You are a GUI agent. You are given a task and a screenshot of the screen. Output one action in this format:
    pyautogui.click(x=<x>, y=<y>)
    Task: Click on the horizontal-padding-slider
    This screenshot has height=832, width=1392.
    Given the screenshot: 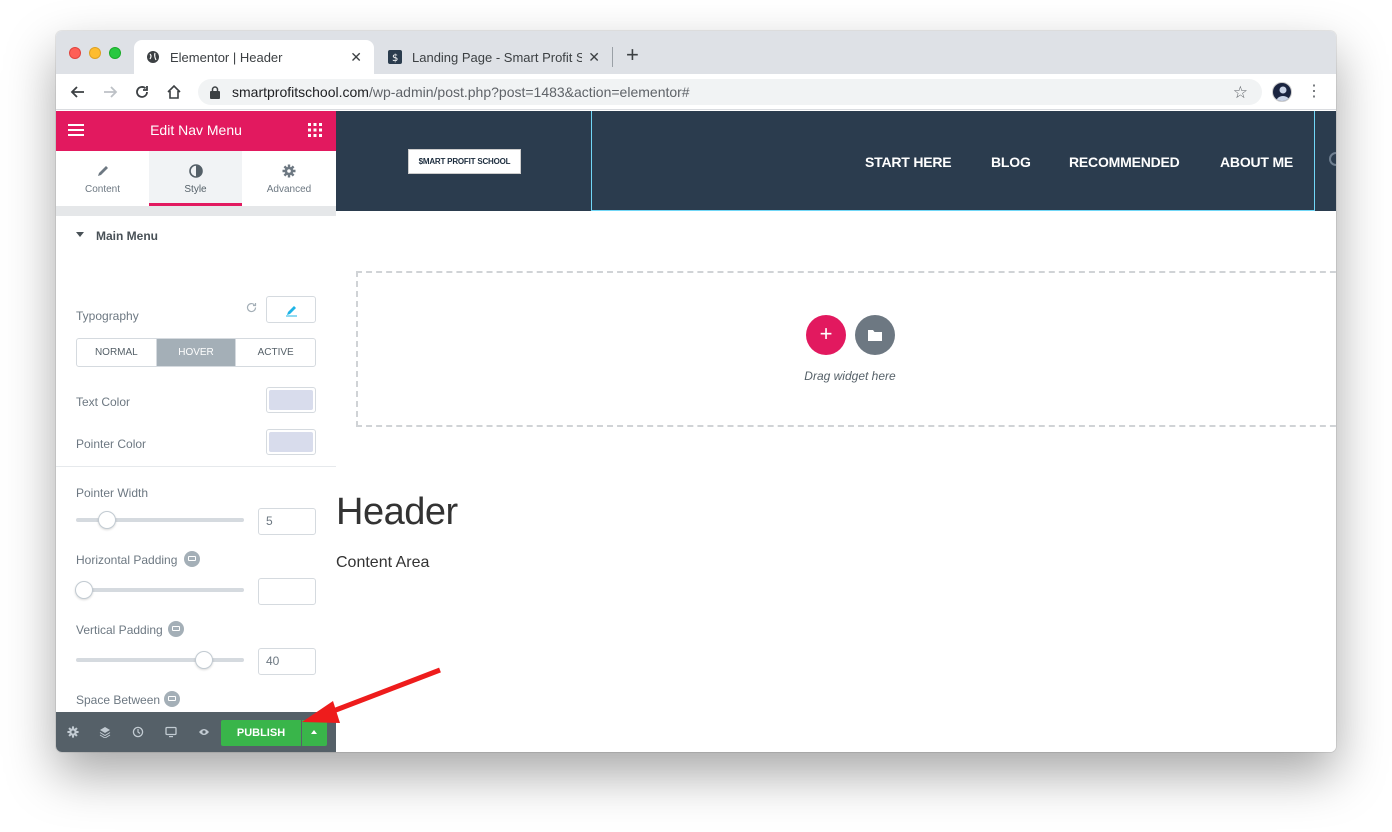 What is the action you would take?
    pyautogui.click(x=159, y=590)
    